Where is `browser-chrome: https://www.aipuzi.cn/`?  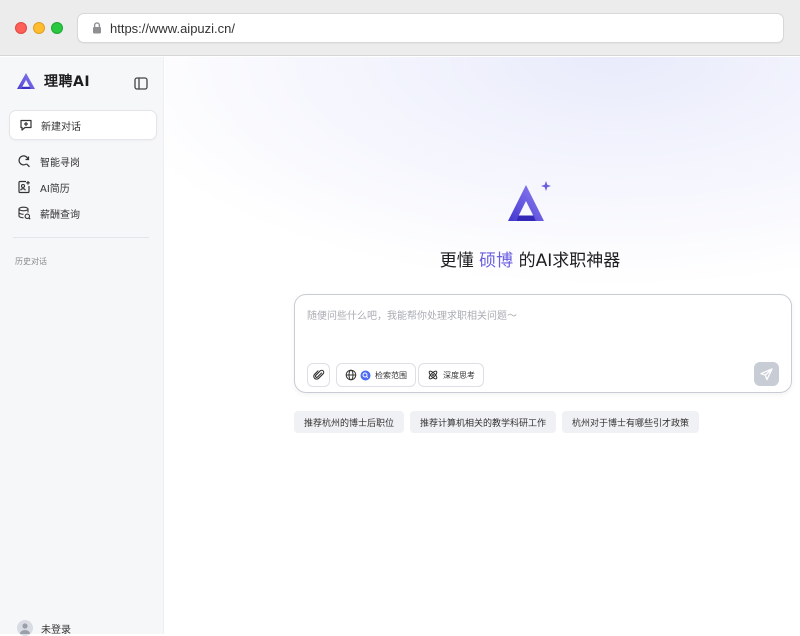 browser-chrome: https://www.aipuzi.cn/ is located at coordinates (400, 28).